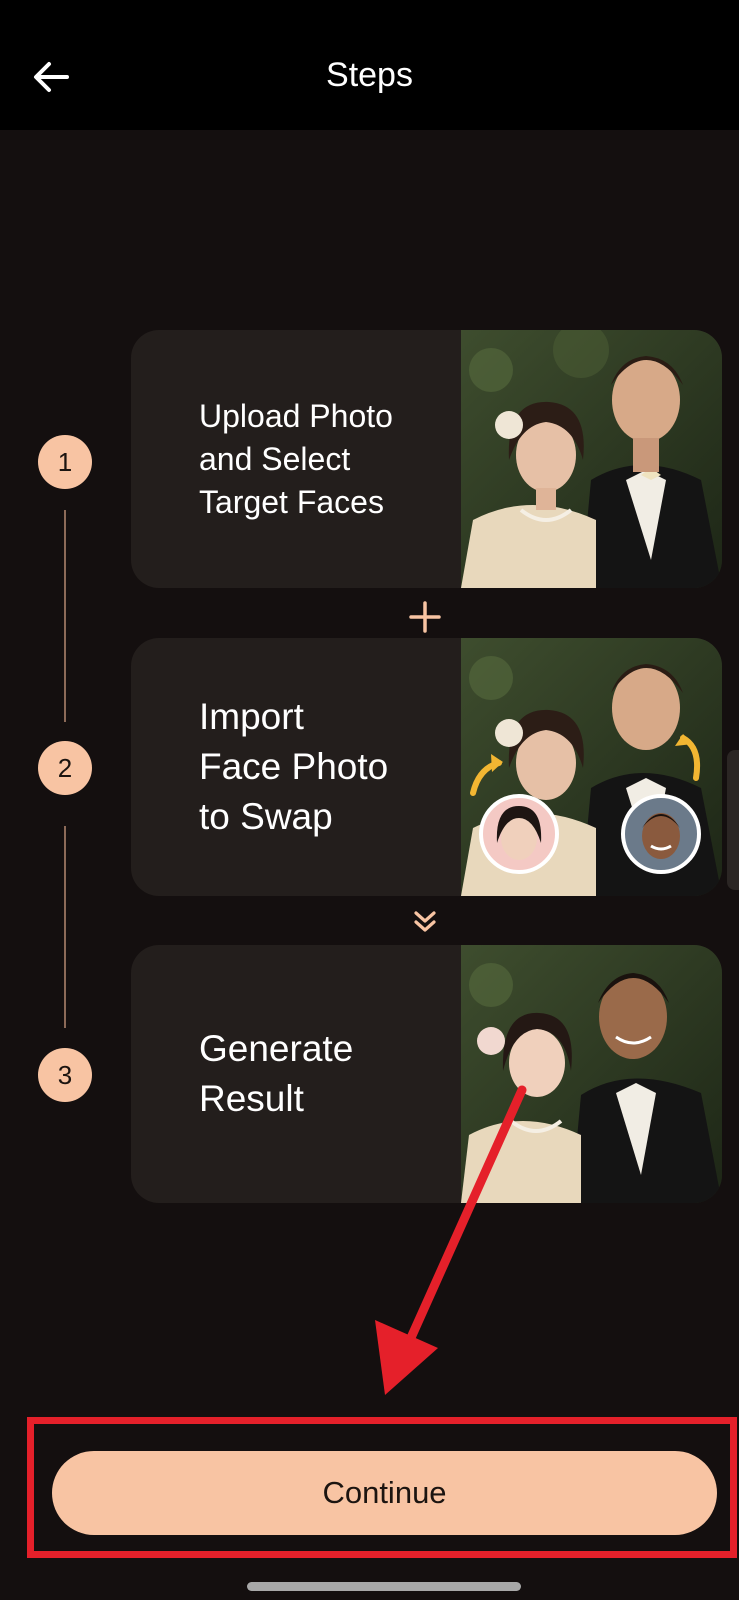  What do you see at coordinates (591, 767) in the screenshot?
I see `vintage-couple-with-face-swap-avatars` at bounding box center [591, 767].